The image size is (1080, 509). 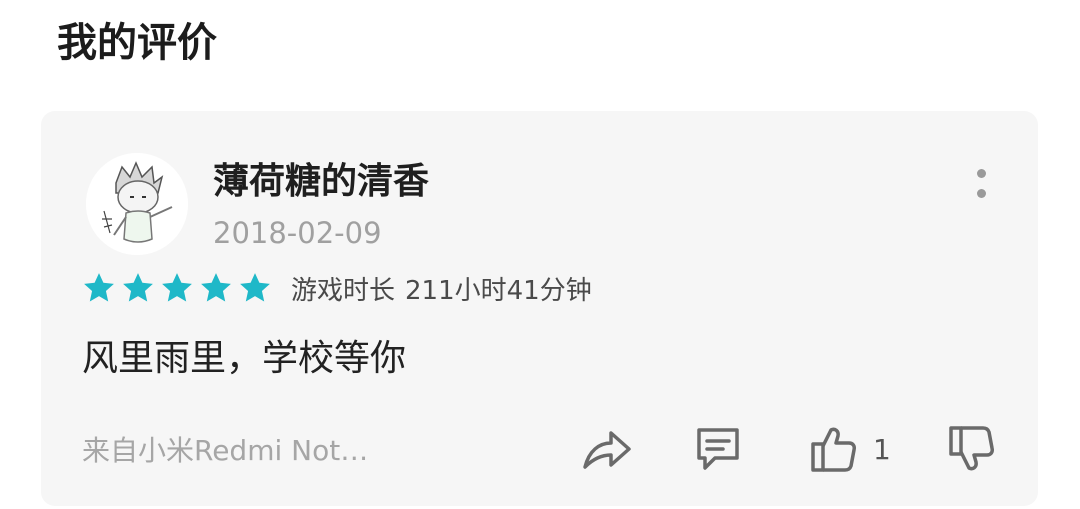 What do you see at coordinates (137, 43) in the screenshot?
I see `section-title: 我的评价` at bounding box center [137, 43].